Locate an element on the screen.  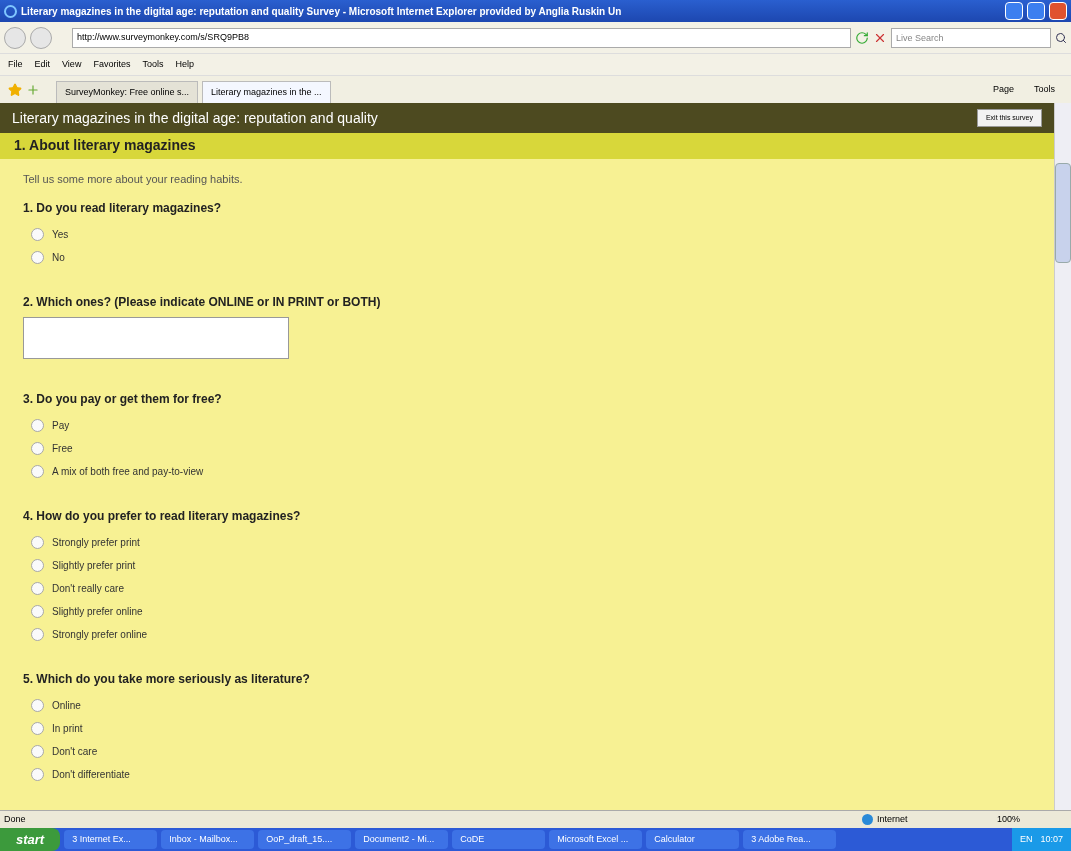
menu-item: Favorites is located at coordinates (112, 64).